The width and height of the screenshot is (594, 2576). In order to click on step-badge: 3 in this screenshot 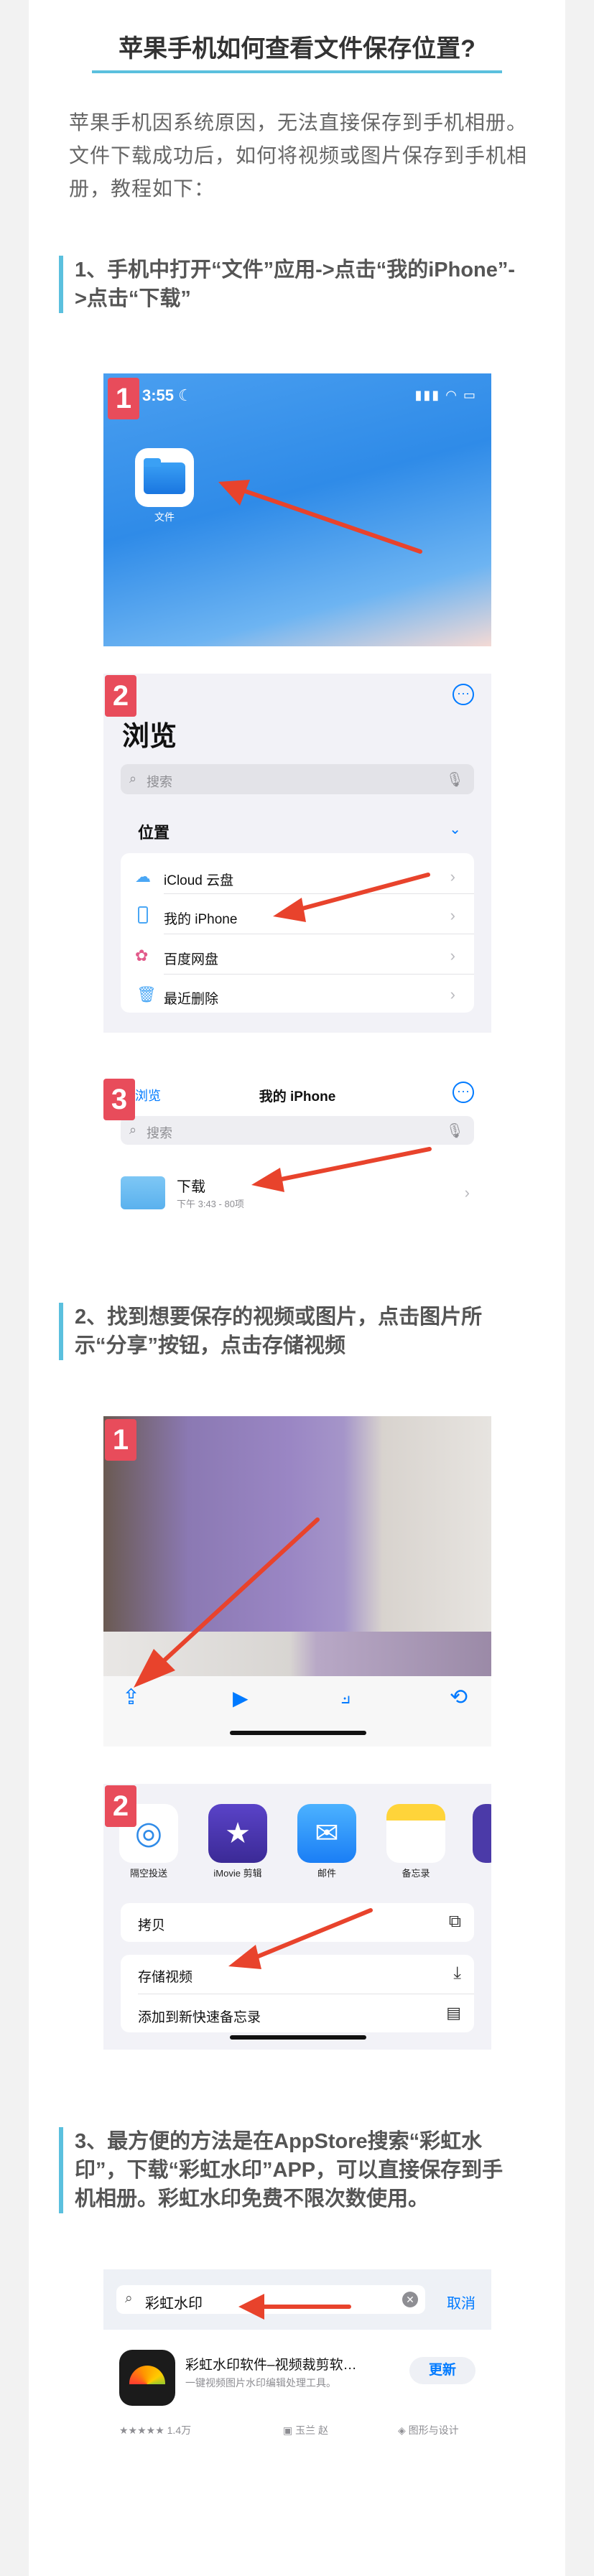, I will do `click(119, 1099)`.